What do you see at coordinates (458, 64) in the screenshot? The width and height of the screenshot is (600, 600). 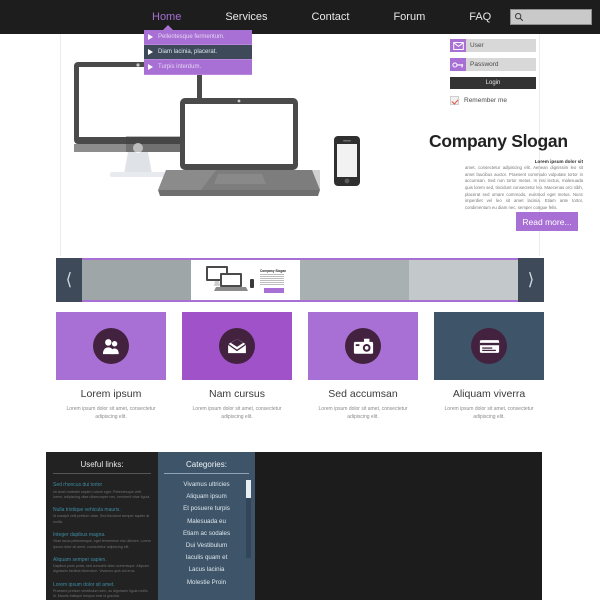 I see `key-icon` at bounding box center [458, 64].